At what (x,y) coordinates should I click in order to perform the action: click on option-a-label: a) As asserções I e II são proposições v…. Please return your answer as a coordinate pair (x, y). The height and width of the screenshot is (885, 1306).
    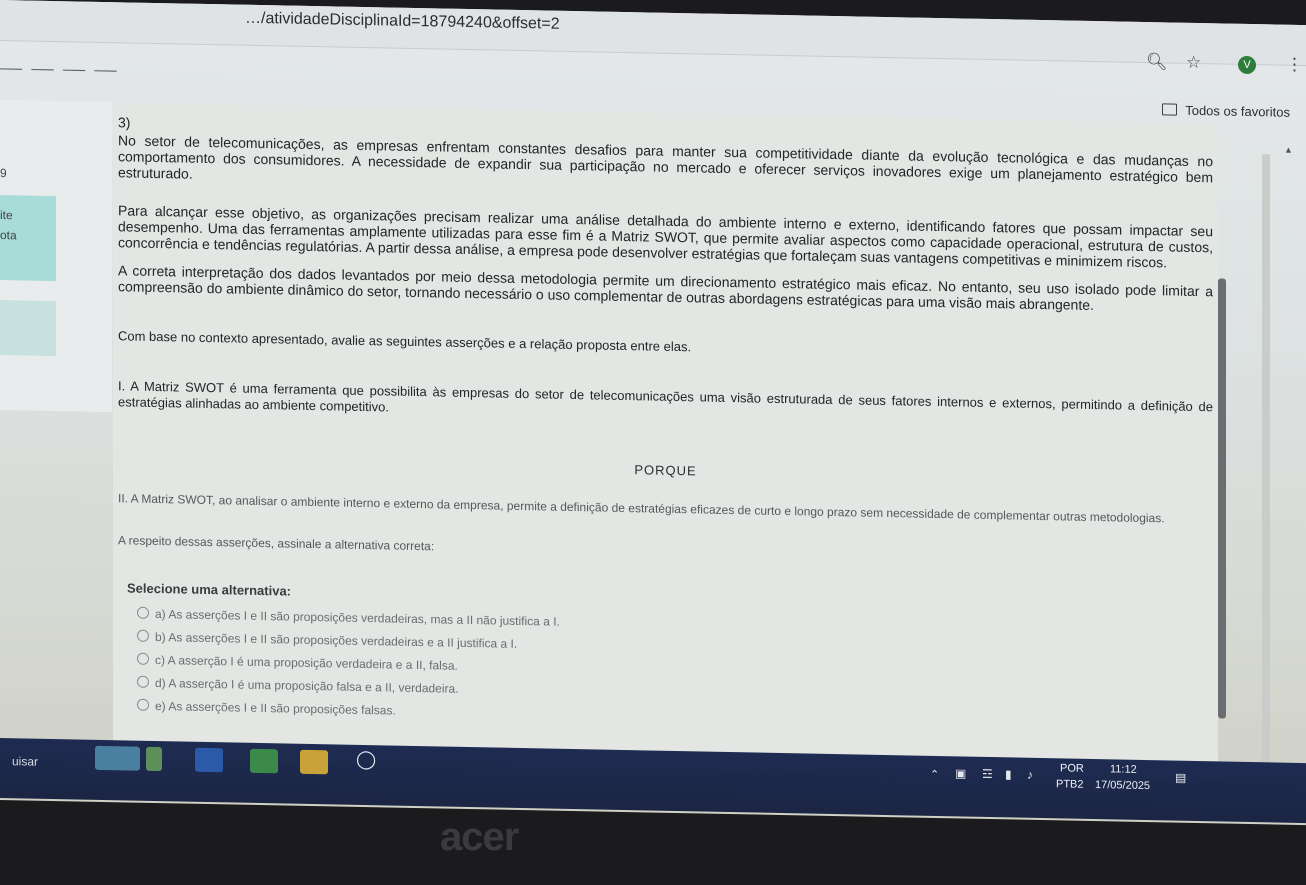
    Looking at the image, I should click on (357, 618).